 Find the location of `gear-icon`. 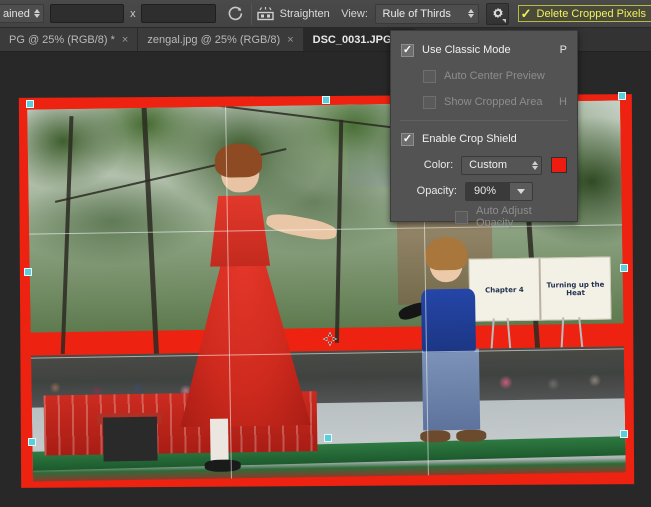

gear-icon is located at coordinates (497, 12).